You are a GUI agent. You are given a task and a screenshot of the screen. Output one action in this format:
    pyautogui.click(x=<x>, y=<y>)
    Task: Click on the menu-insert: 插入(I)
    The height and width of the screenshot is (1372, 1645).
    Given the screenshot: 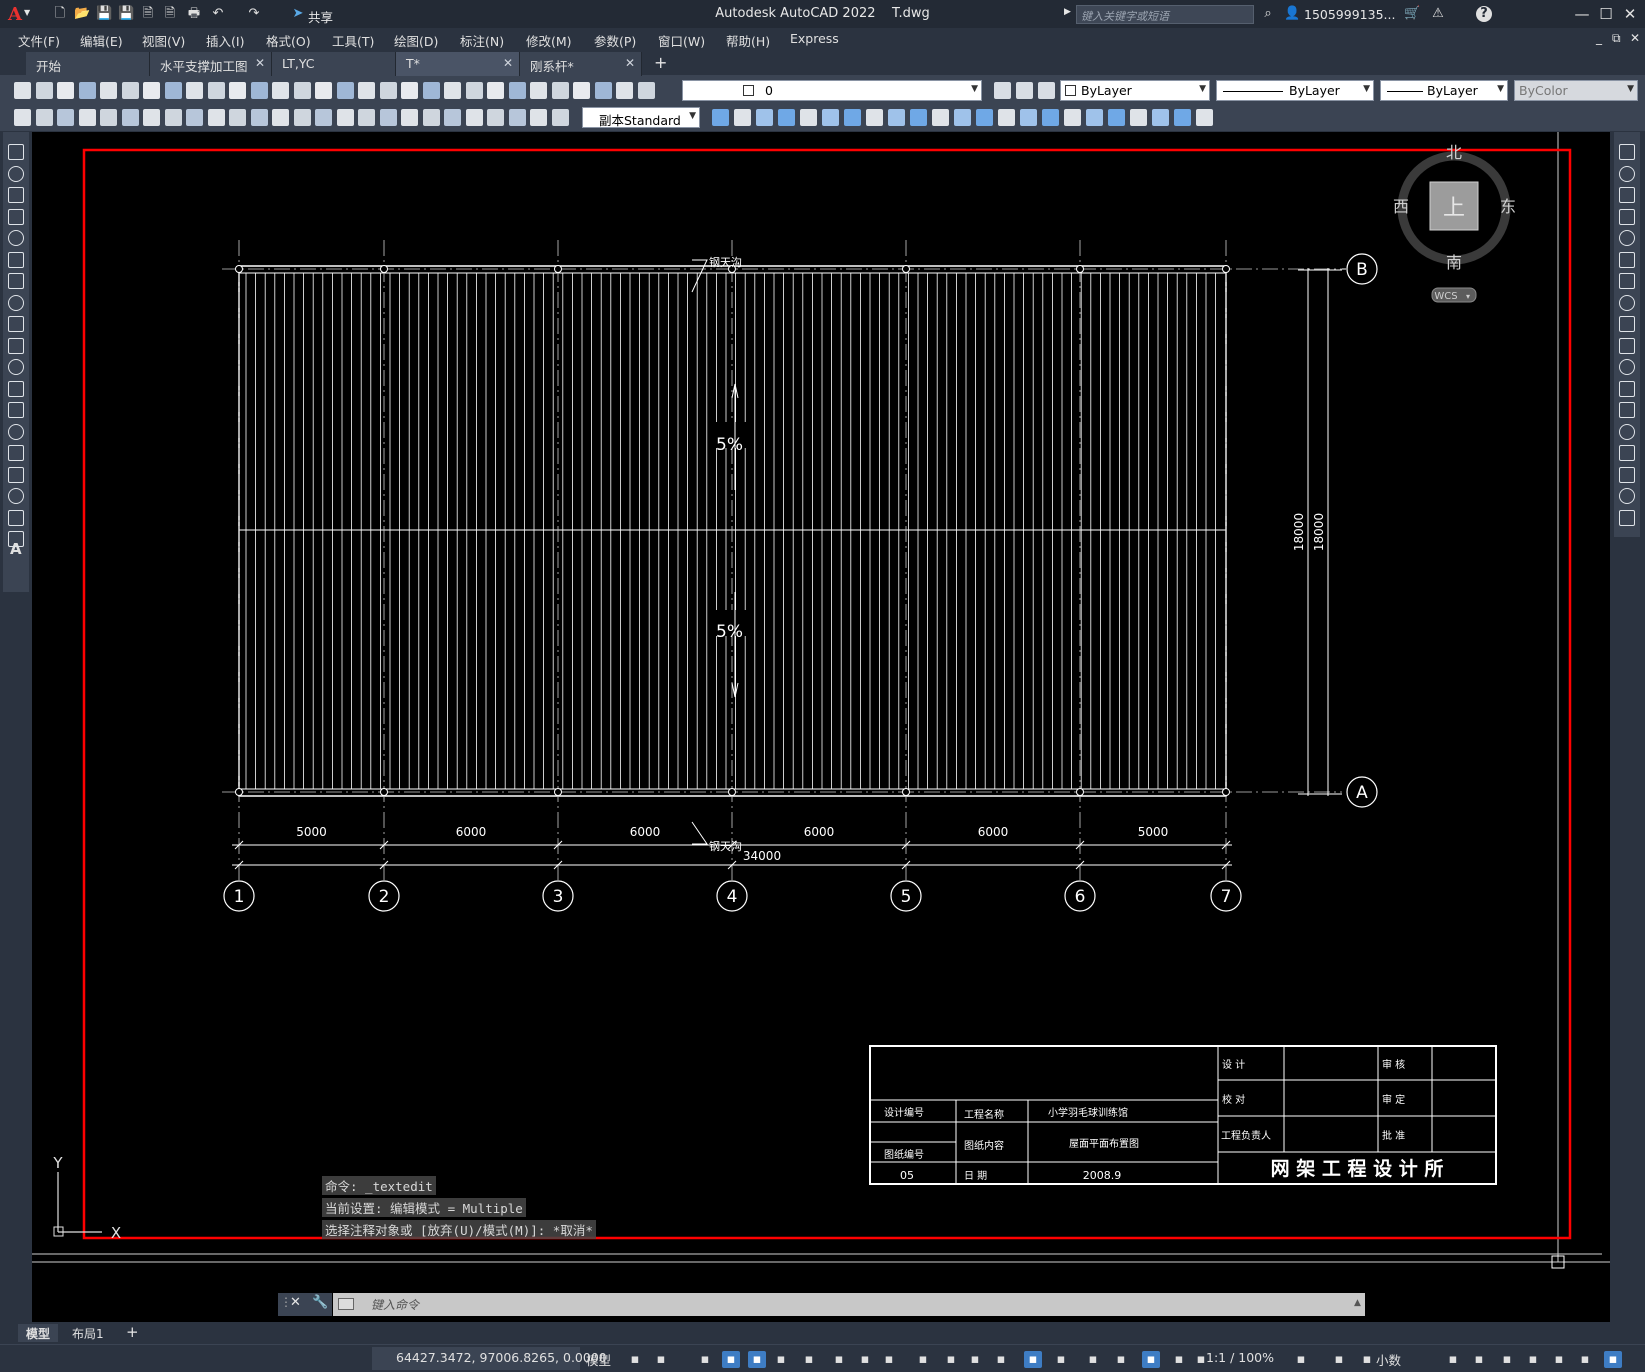 What is the action you would take?
    pyautogui.click(x=225, y=40)
    